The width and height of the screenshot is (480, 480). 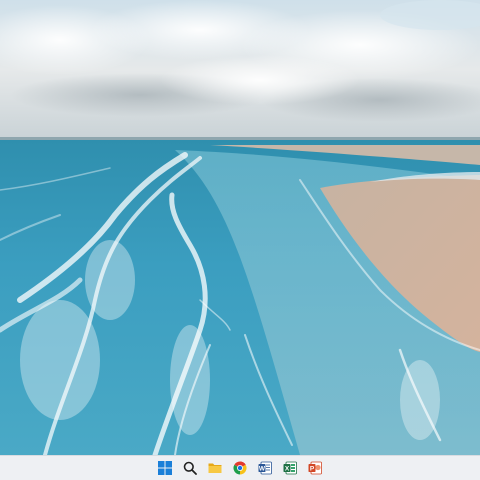 I want to click on excel-icon: X, so click(x=290, y=468).